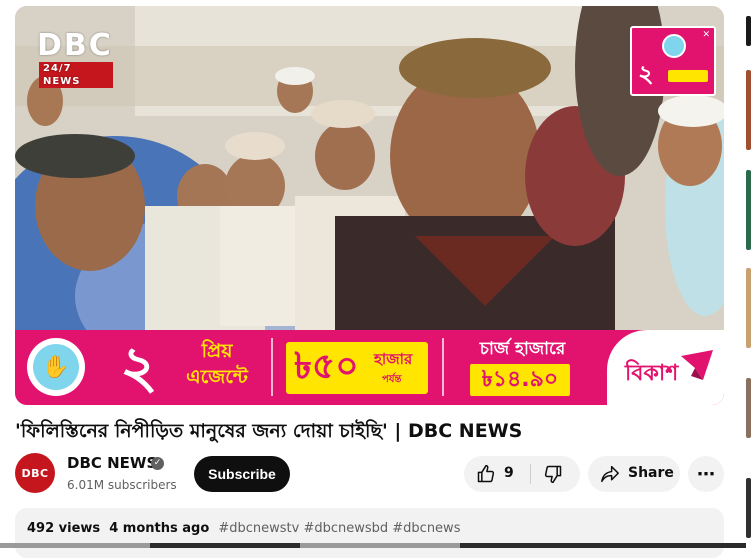 This screenshot has height=558, width=751. I want to click on like-dislike-group: 9, so click(522, 474).